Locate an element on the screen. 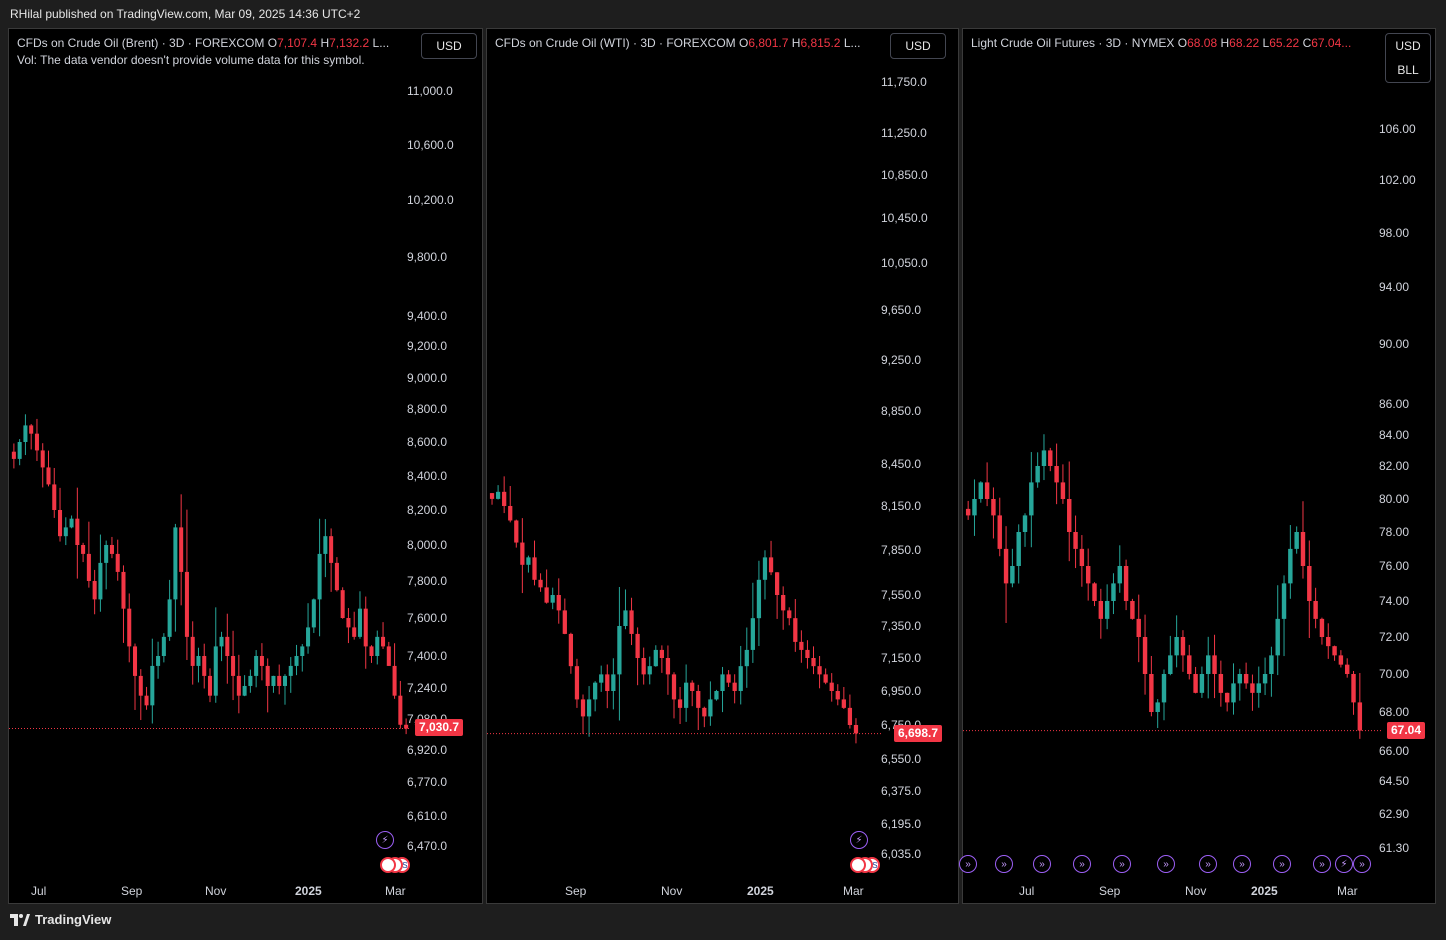  tradingview-logo-icon is located at coordinates (20, 919).